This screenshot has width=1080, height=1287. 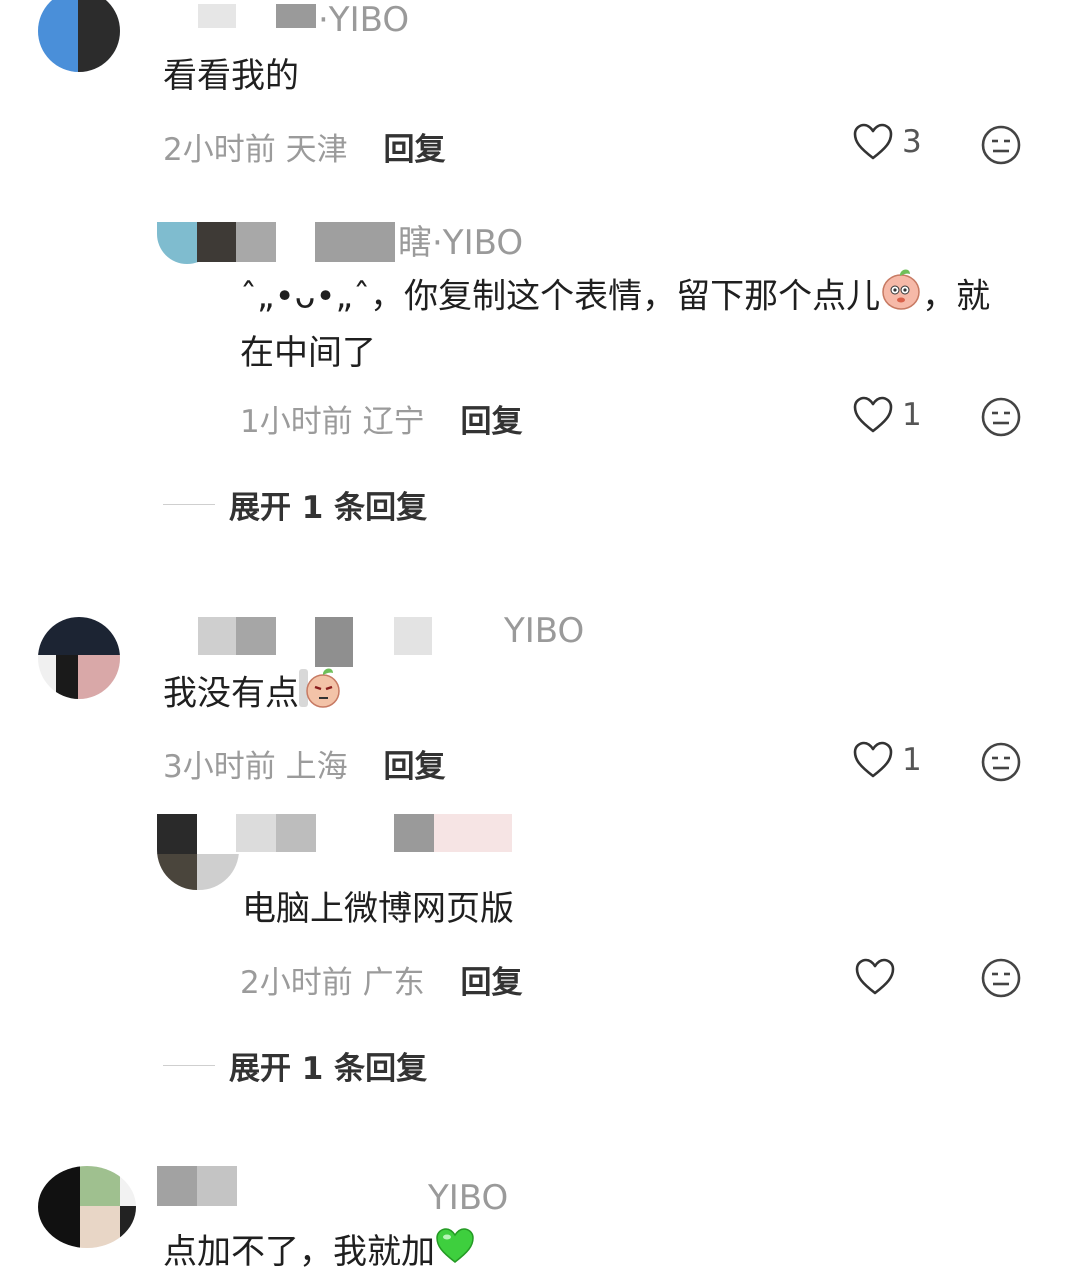 I want to click on reply-meta: 1小时前 辽宁 回复, so click(x=381, y=418).